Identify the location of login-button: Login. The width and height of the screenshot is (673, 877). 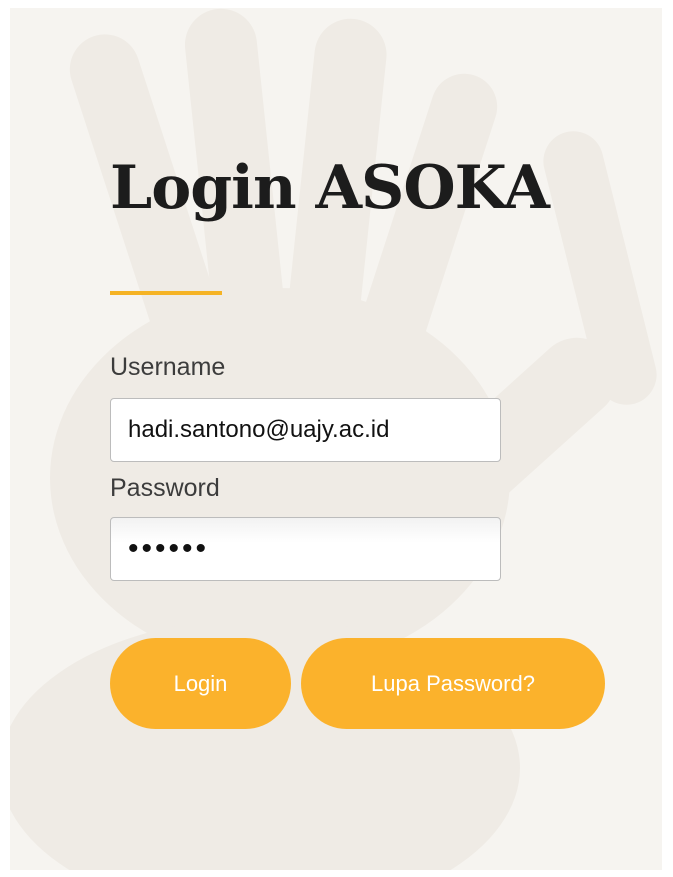
(200, 683).